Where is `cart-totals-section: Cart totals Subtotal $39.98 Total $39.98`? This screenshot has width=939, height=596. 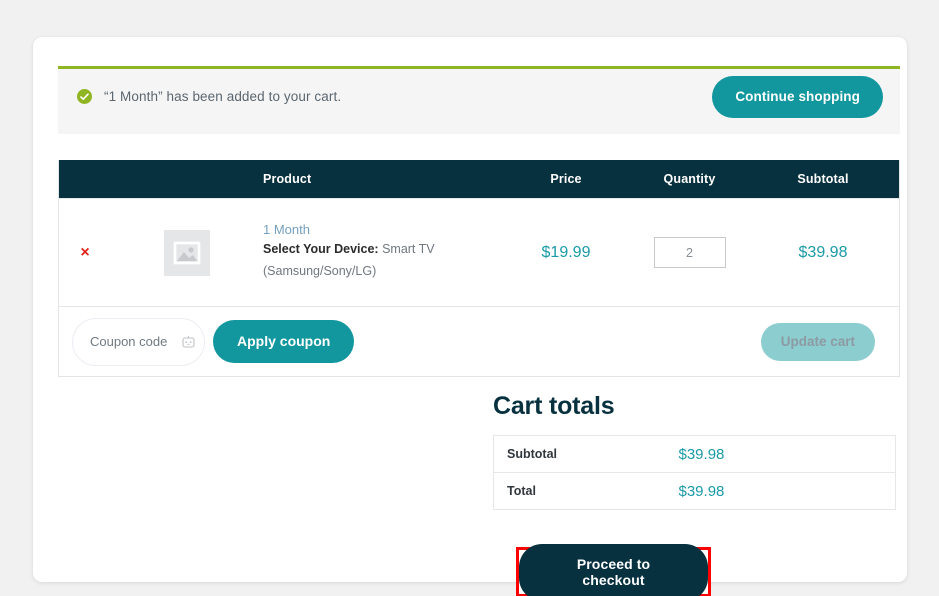 cart-totals-section: Cart totals Subtotal $39.98 Total $39.98 is located at coordinates (697, 451).